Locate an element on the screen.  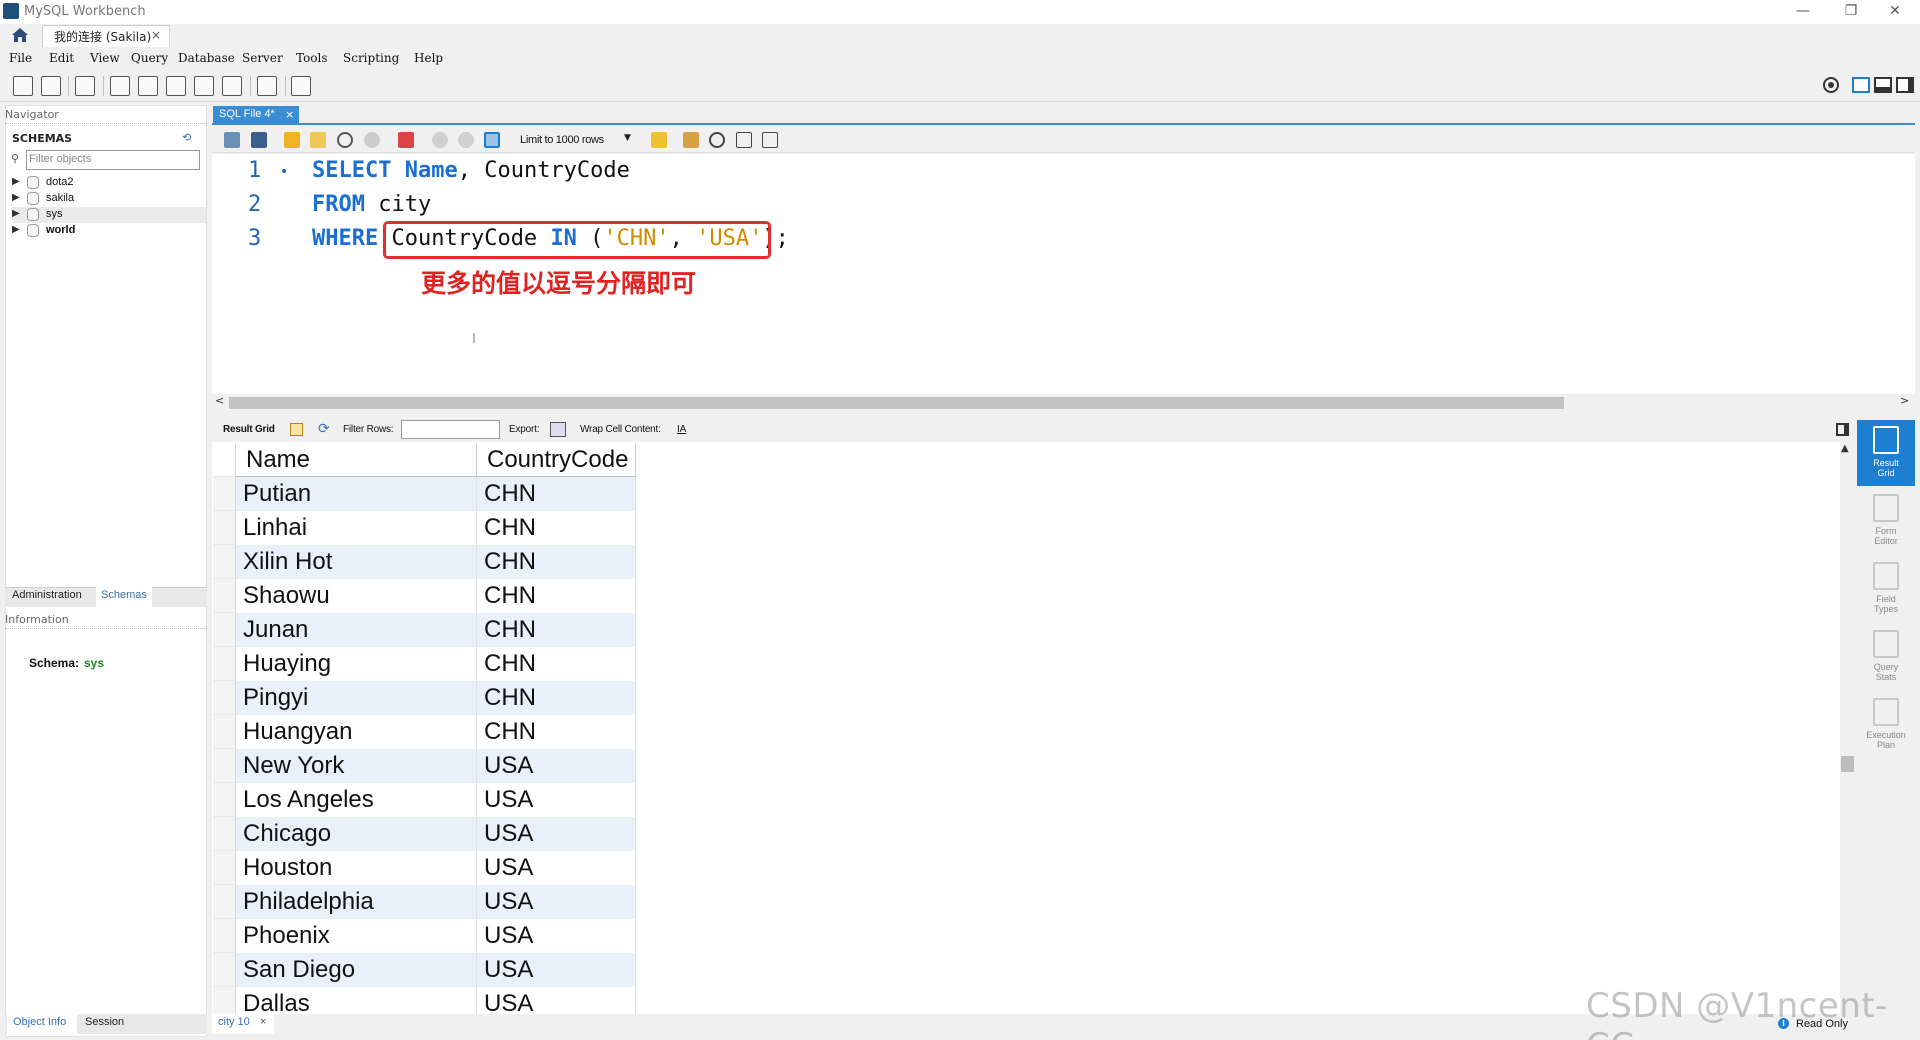
table-cell-name: Linhai is located at coordinates (356, 528).